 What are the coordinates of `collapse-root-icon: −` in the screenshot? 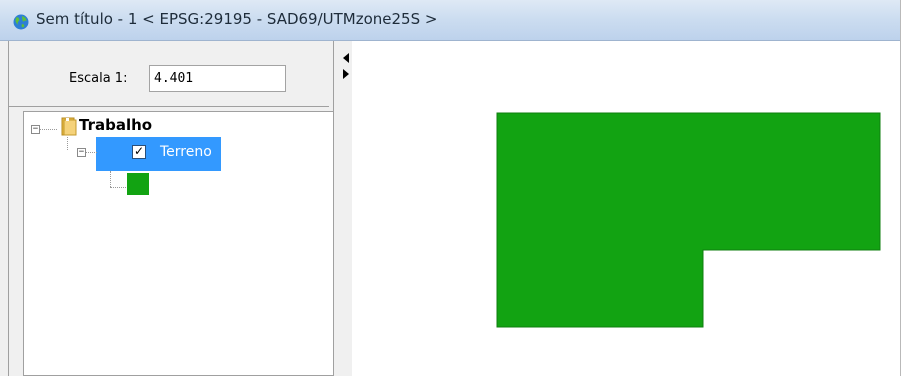 It's located at (35, 129).